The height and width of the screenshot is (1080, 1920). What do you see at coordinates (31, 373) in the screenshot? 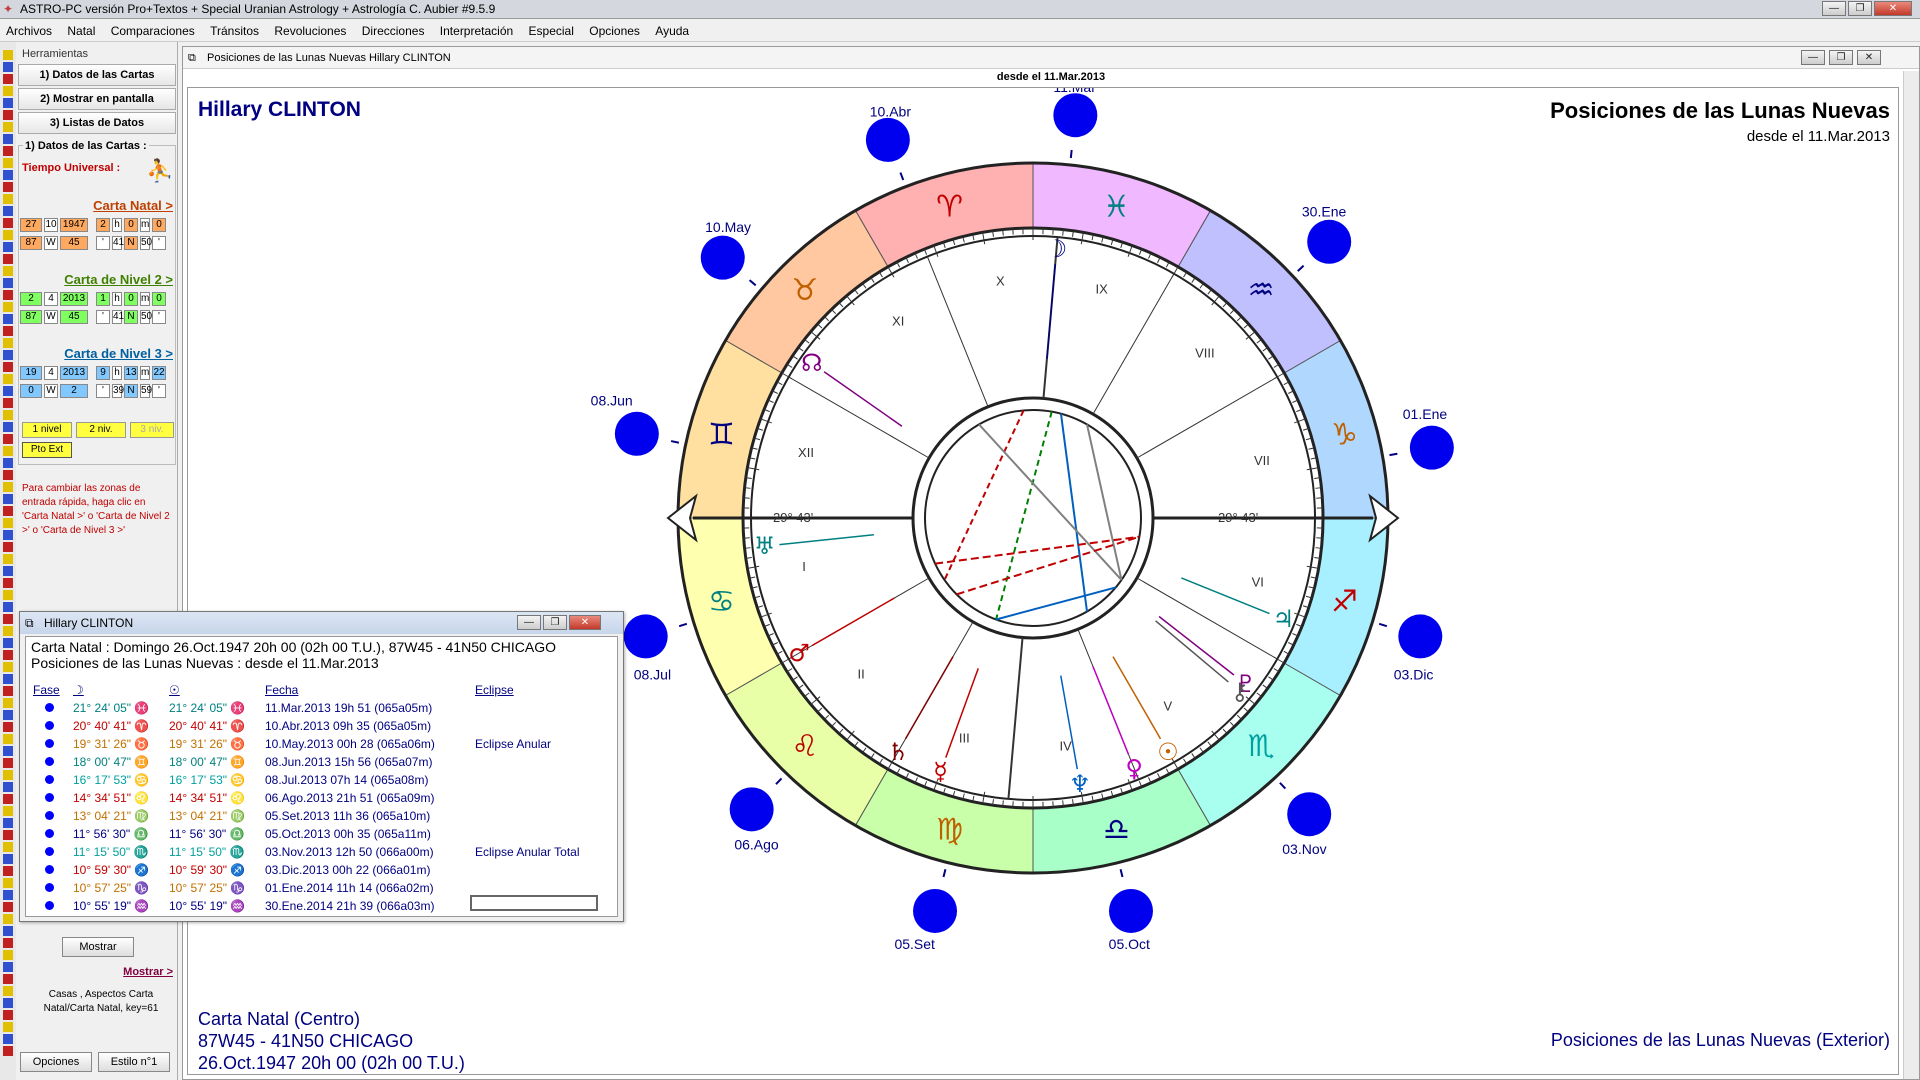
I see `nivel3-row1-cell: 19` at bounding box center [31, 373].